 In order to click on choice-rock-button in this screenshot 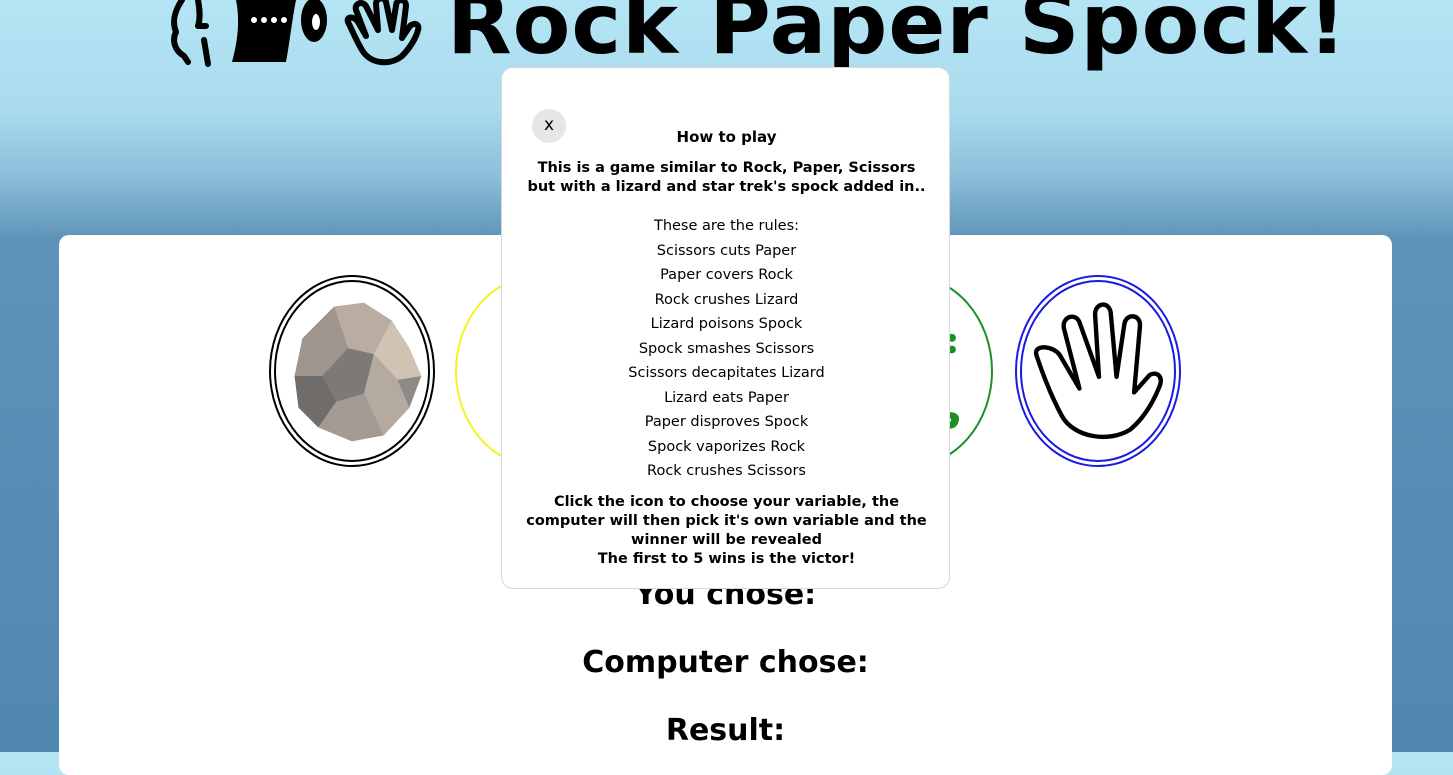, I will do `click(352, 371)`.